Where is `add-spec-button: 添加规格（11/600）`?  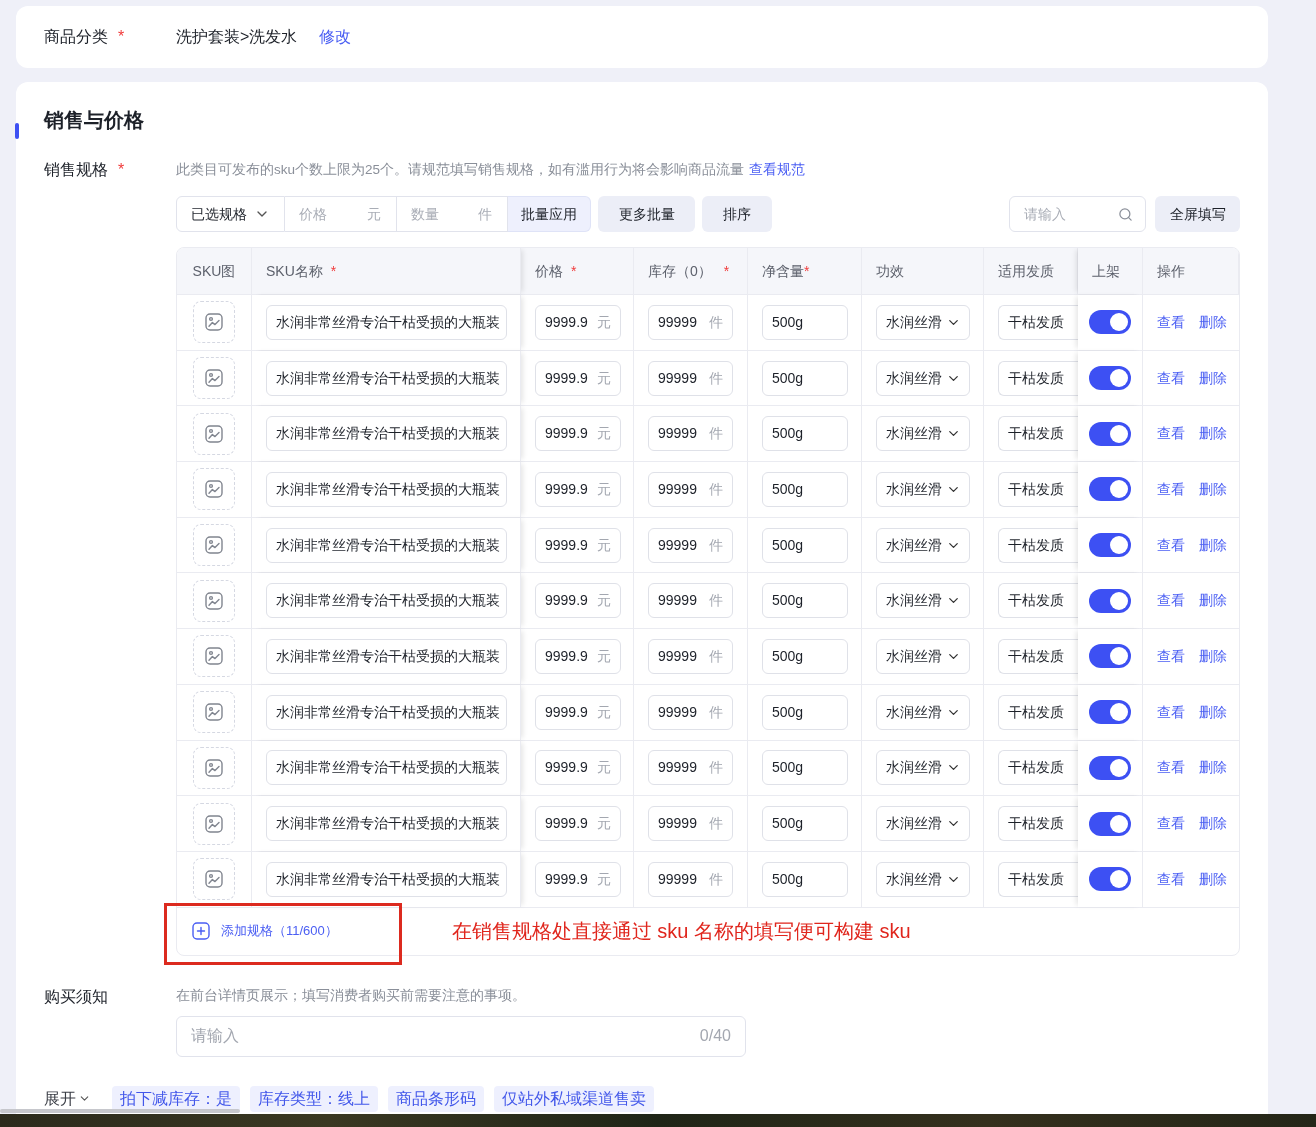
add-spec-button: 添加规格（11/600） is located at coordinates (265, 931).